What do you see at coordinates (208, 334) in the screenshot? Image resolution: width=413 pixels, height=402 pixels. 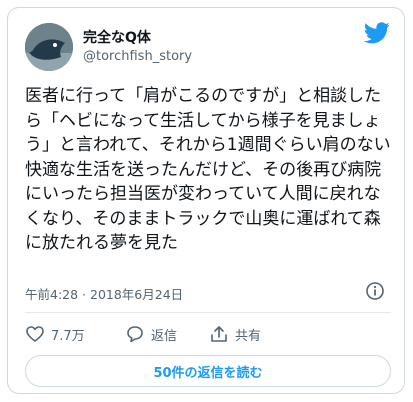 I see `action-bar: 7.7万 返信 共有` at bounding box center [208, 334].